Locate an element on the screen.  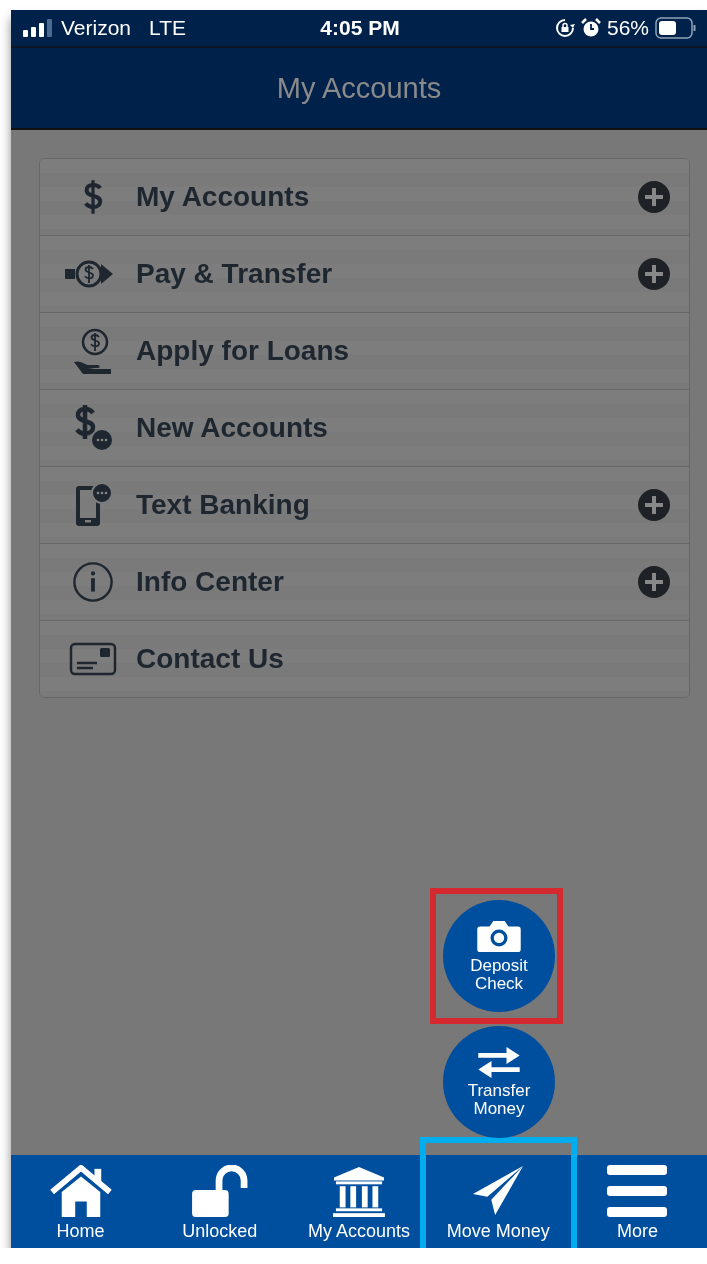
dollar-sign-icon is located at coordinates (93, 197).